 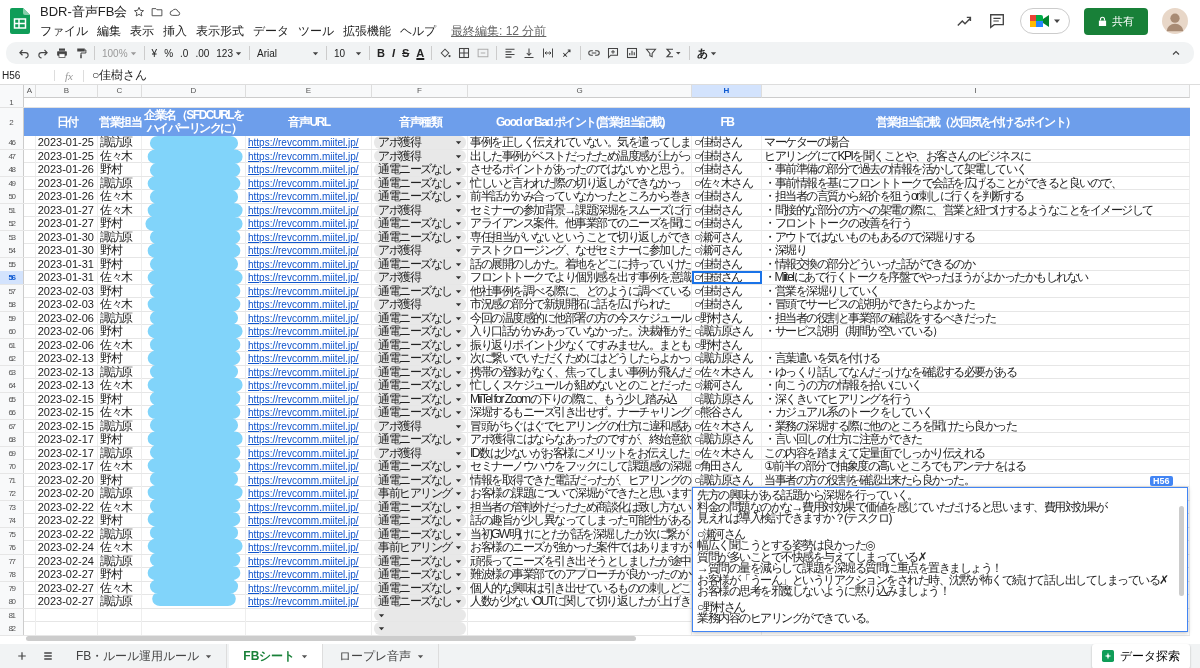 I want to click on explore-button: データ探索, so click(x=1141, y=655).